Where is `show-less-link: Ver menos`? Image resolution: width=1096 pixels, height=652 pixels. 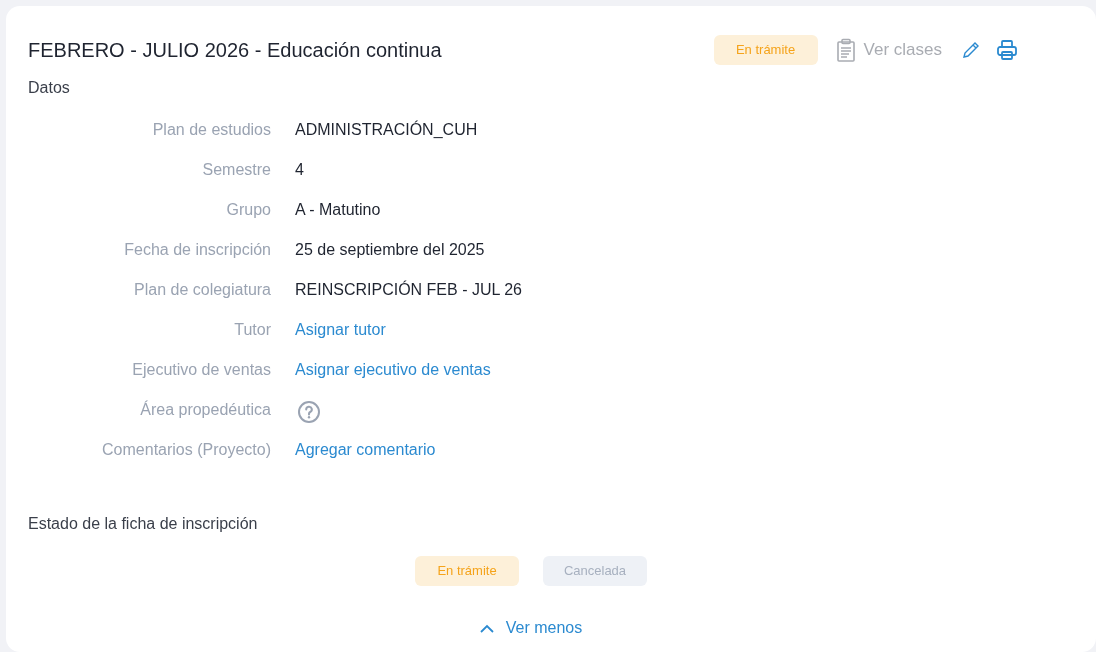
show-less-link: Ver menos is located at coordinates (531, 628).